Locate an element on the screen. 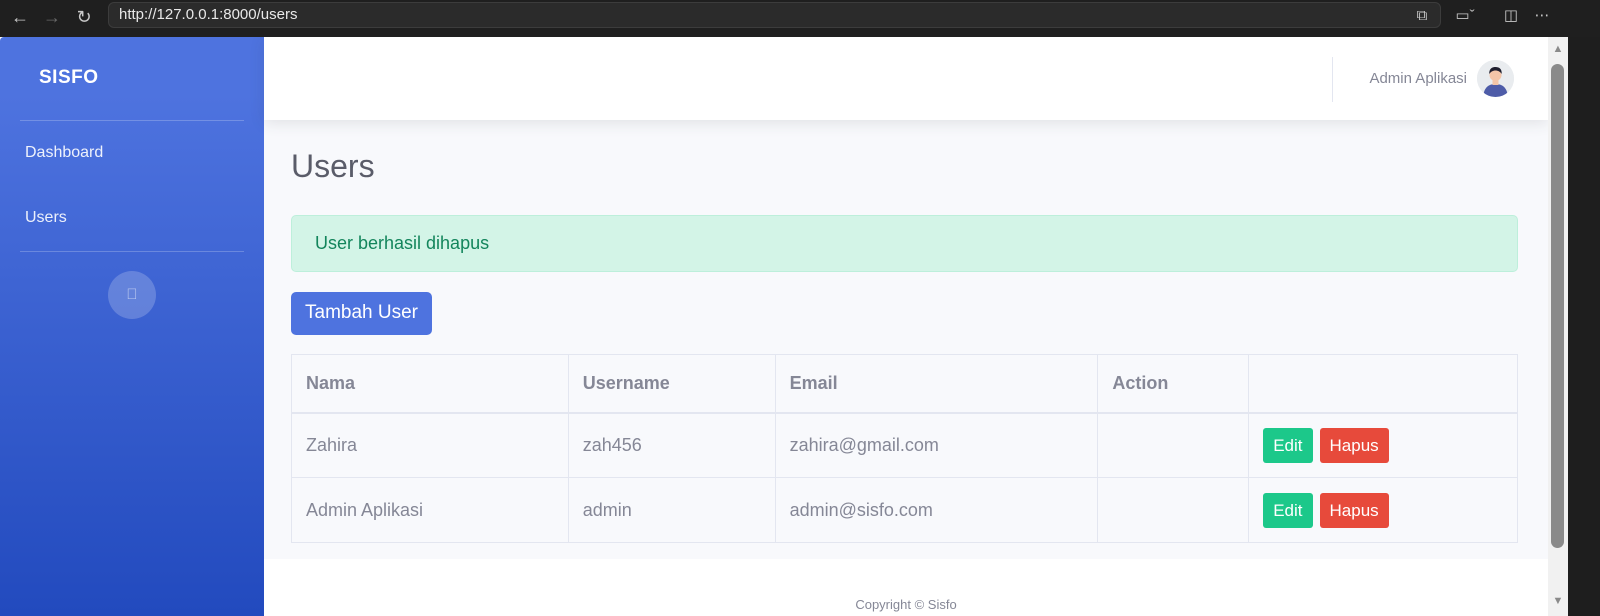 The height and width of the screenshot is (616, 1600). column-header-blank is located at coordinates (1383, 384).